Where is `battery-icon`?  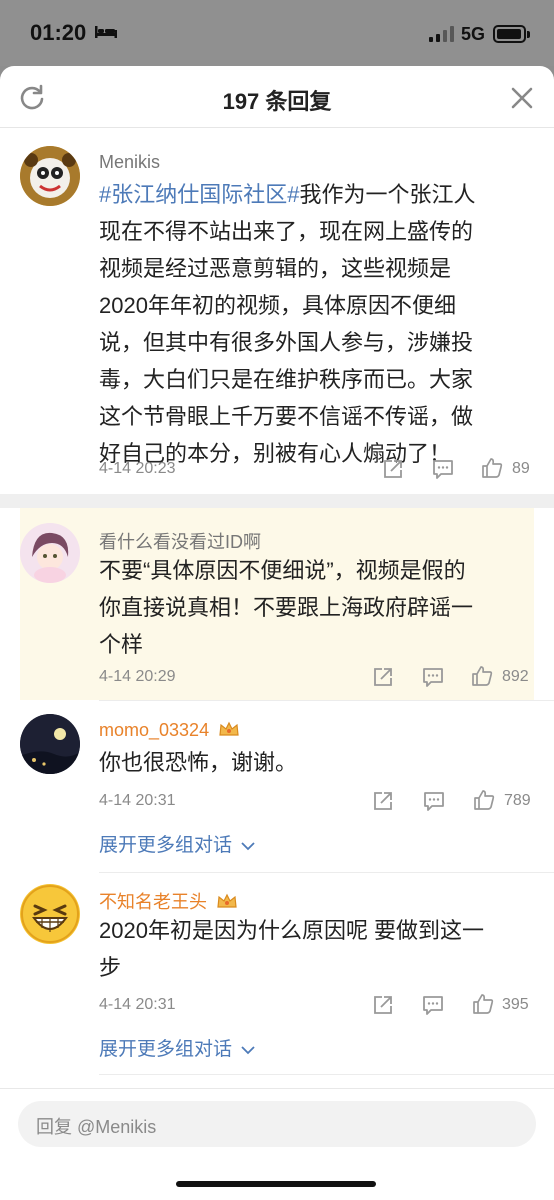
battery-icon is located at coordinates (511, 34).